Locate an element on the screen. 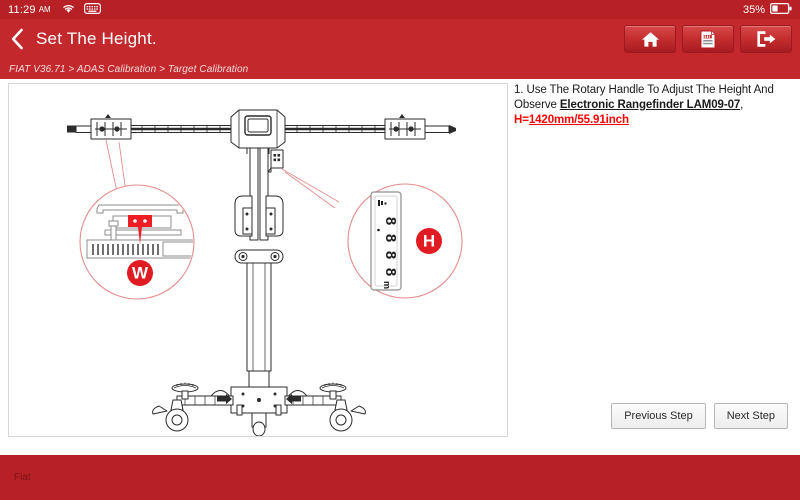 Image resolution: width=800 pixels, height=500 pixels. status-time: 11:29 is located at coordinates (22, 9).